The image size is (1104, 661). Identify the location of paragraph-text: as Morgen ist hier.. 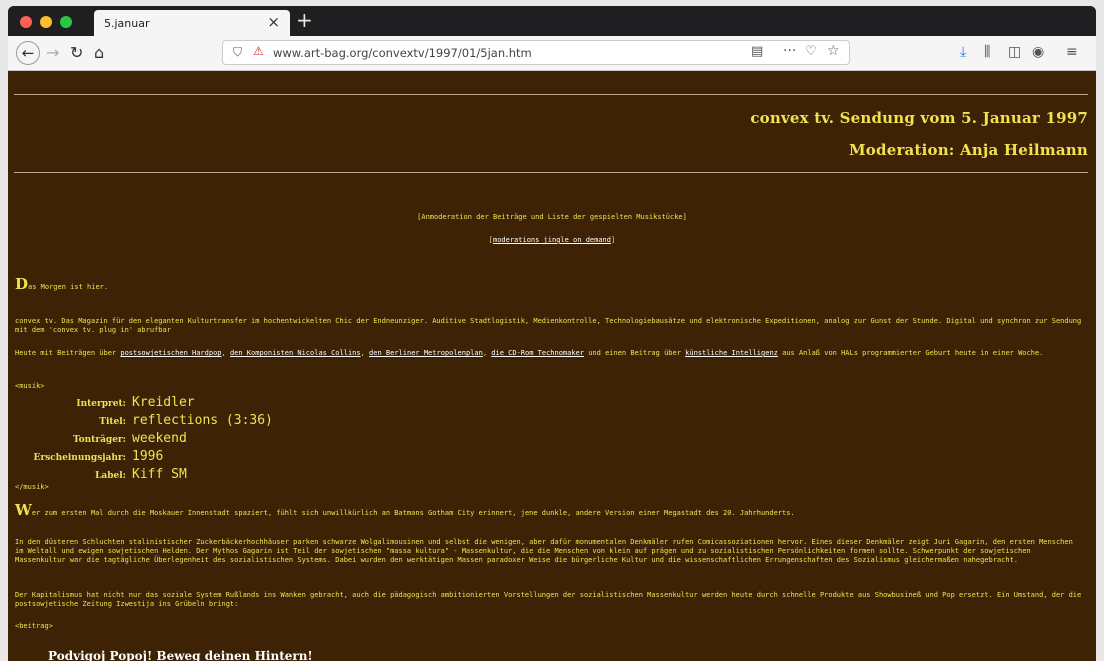
(68, 287).